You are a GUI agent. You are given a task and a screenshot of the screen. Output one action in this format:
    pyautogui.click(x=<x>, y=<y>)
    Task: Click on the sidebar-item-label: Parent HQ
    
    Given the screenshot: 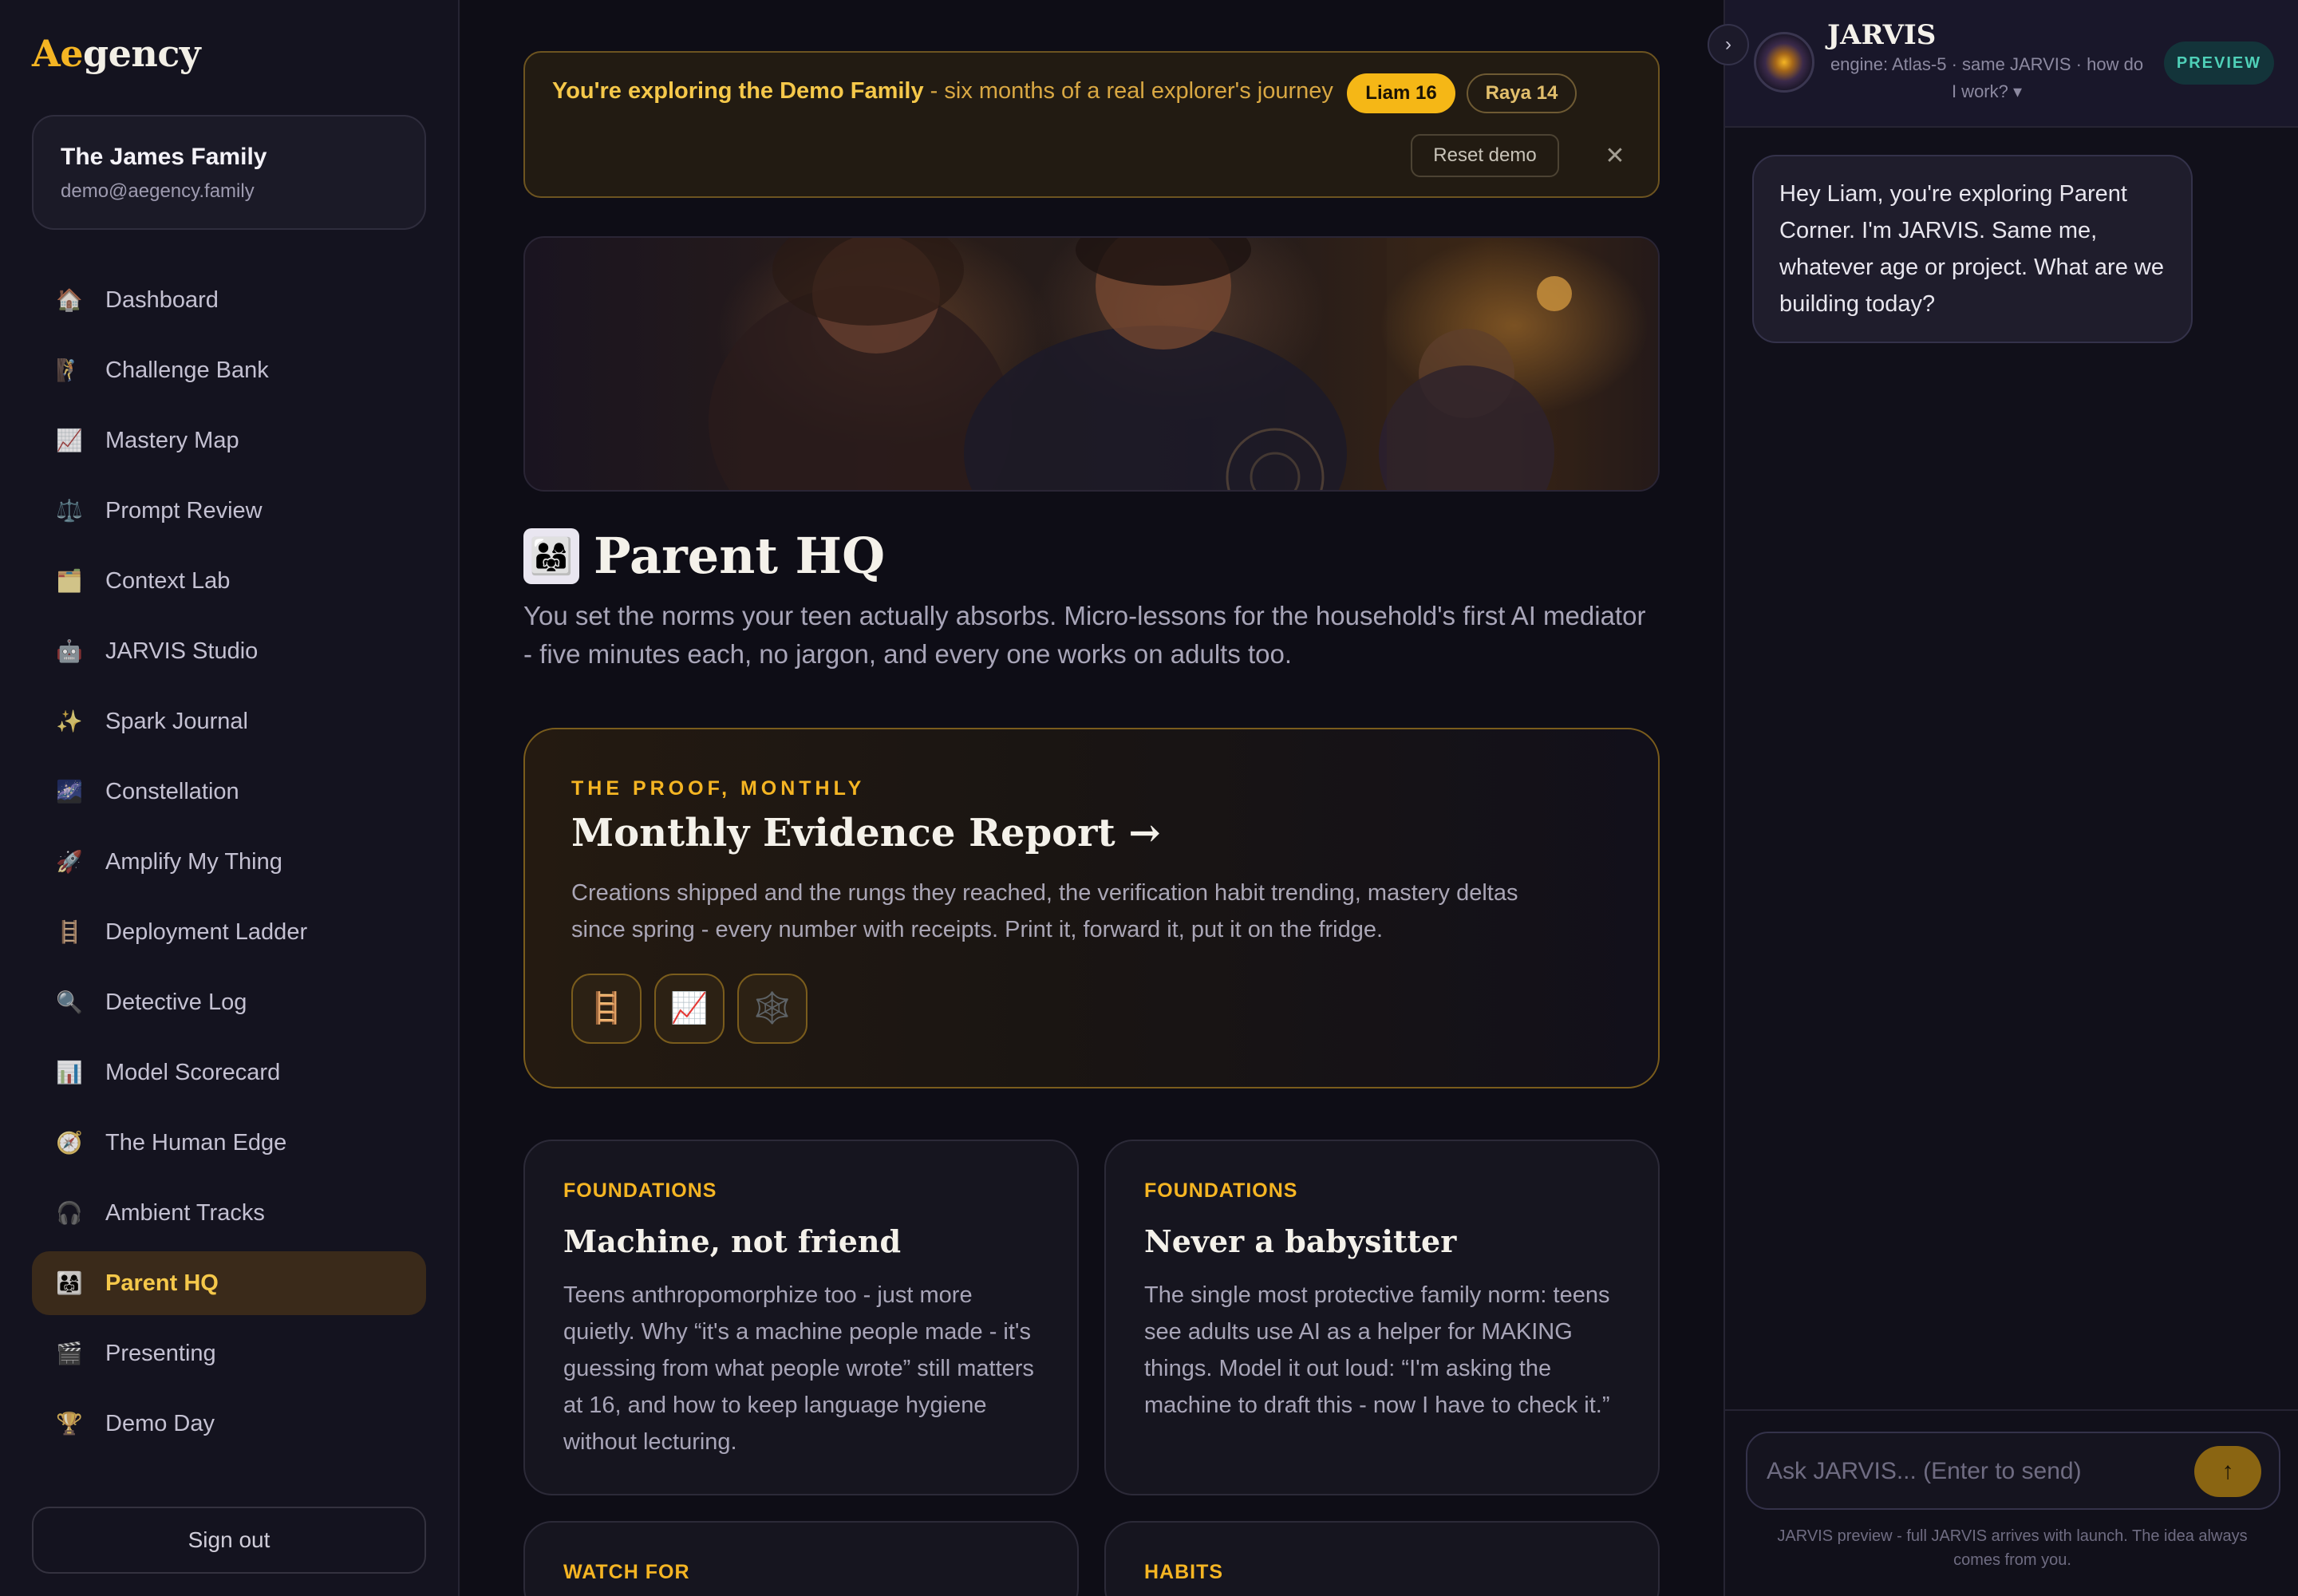 What is the action you would take?
    pyautogui.click(x=162, y=1283)
    